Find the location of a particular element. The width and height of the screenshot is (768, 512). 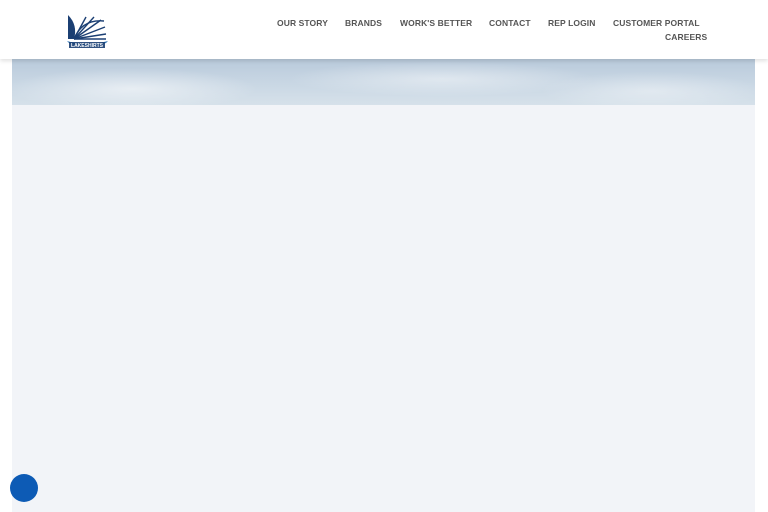

nav-rep-login: REP LOGIN is located at coordinates (572, 23).